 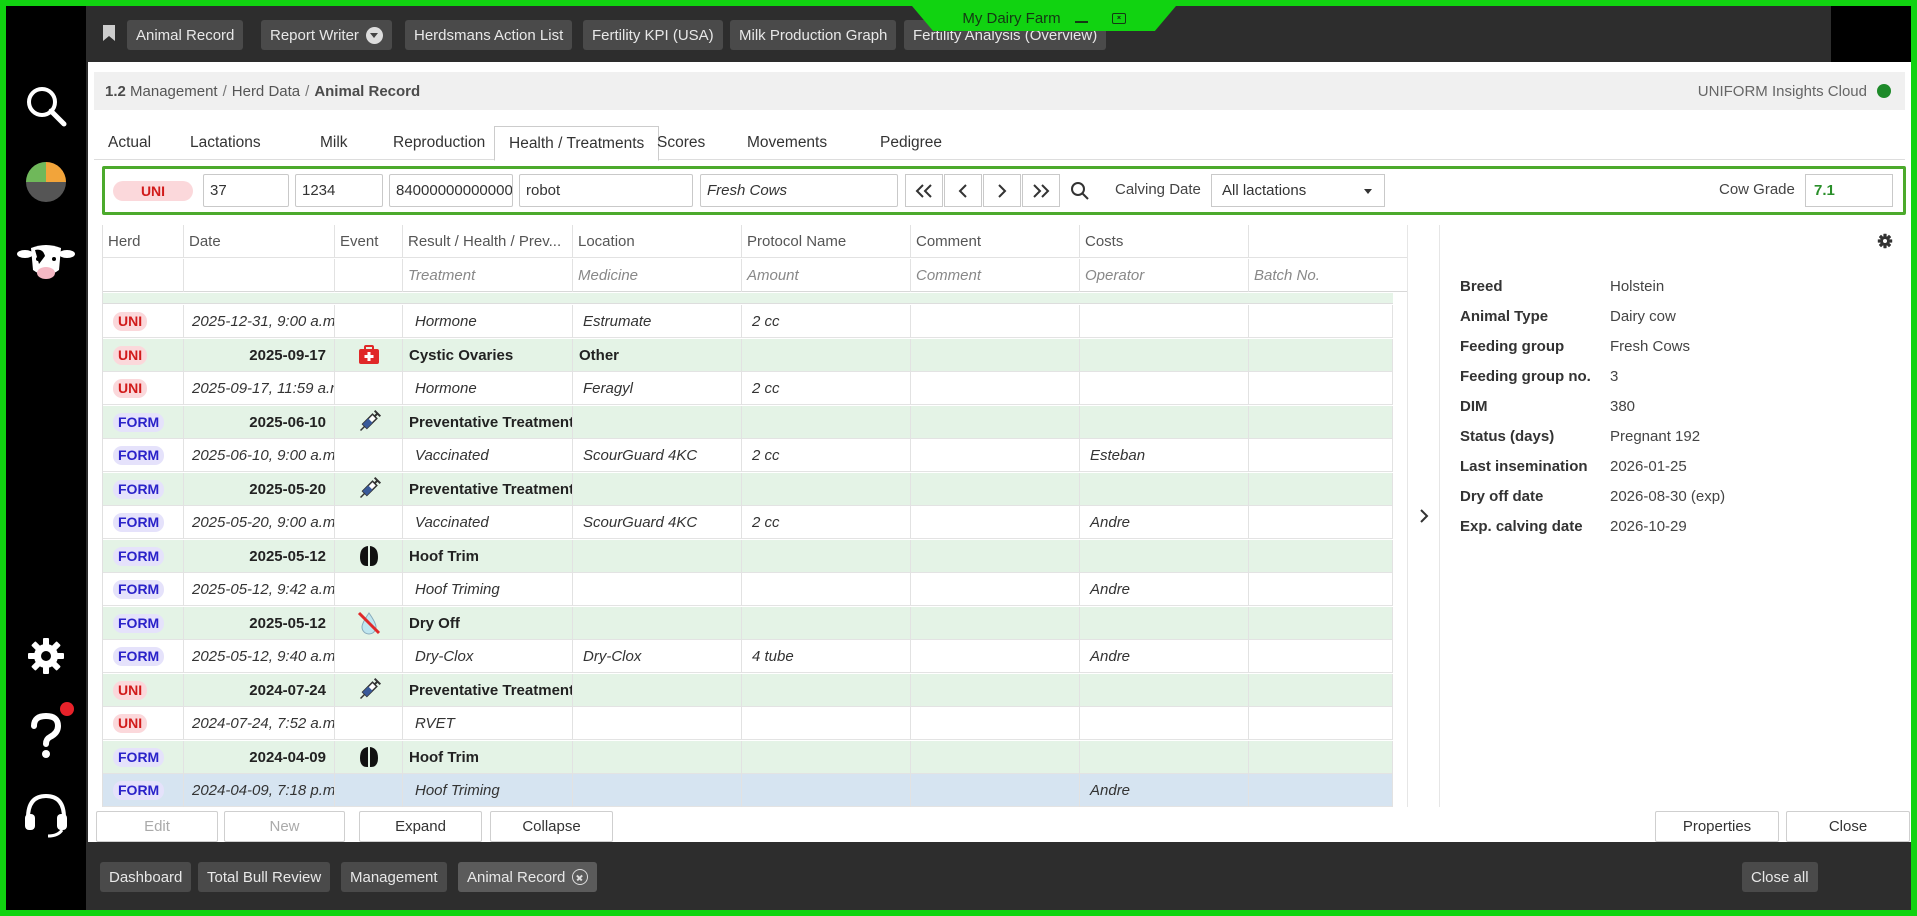 What do you see at coordinates (259, 241) in the screenshot?
I see `column-header: Date` at bounding box center [259, 241].